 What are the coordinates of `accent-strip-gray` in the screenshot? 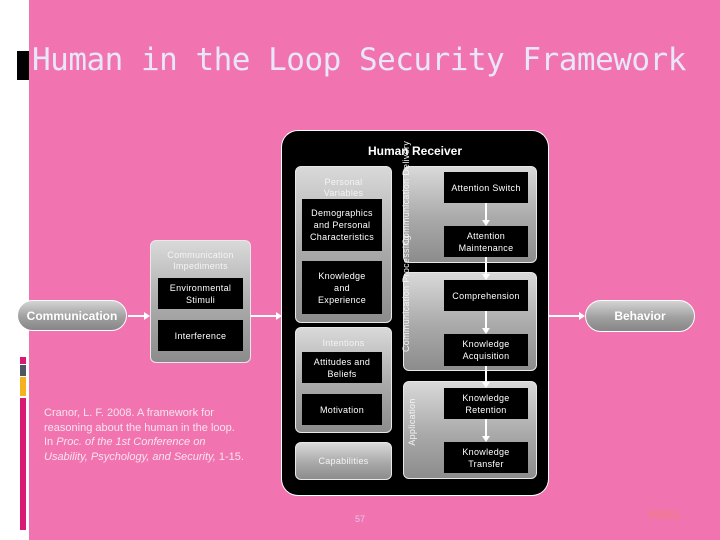 It's located at (23, 370).